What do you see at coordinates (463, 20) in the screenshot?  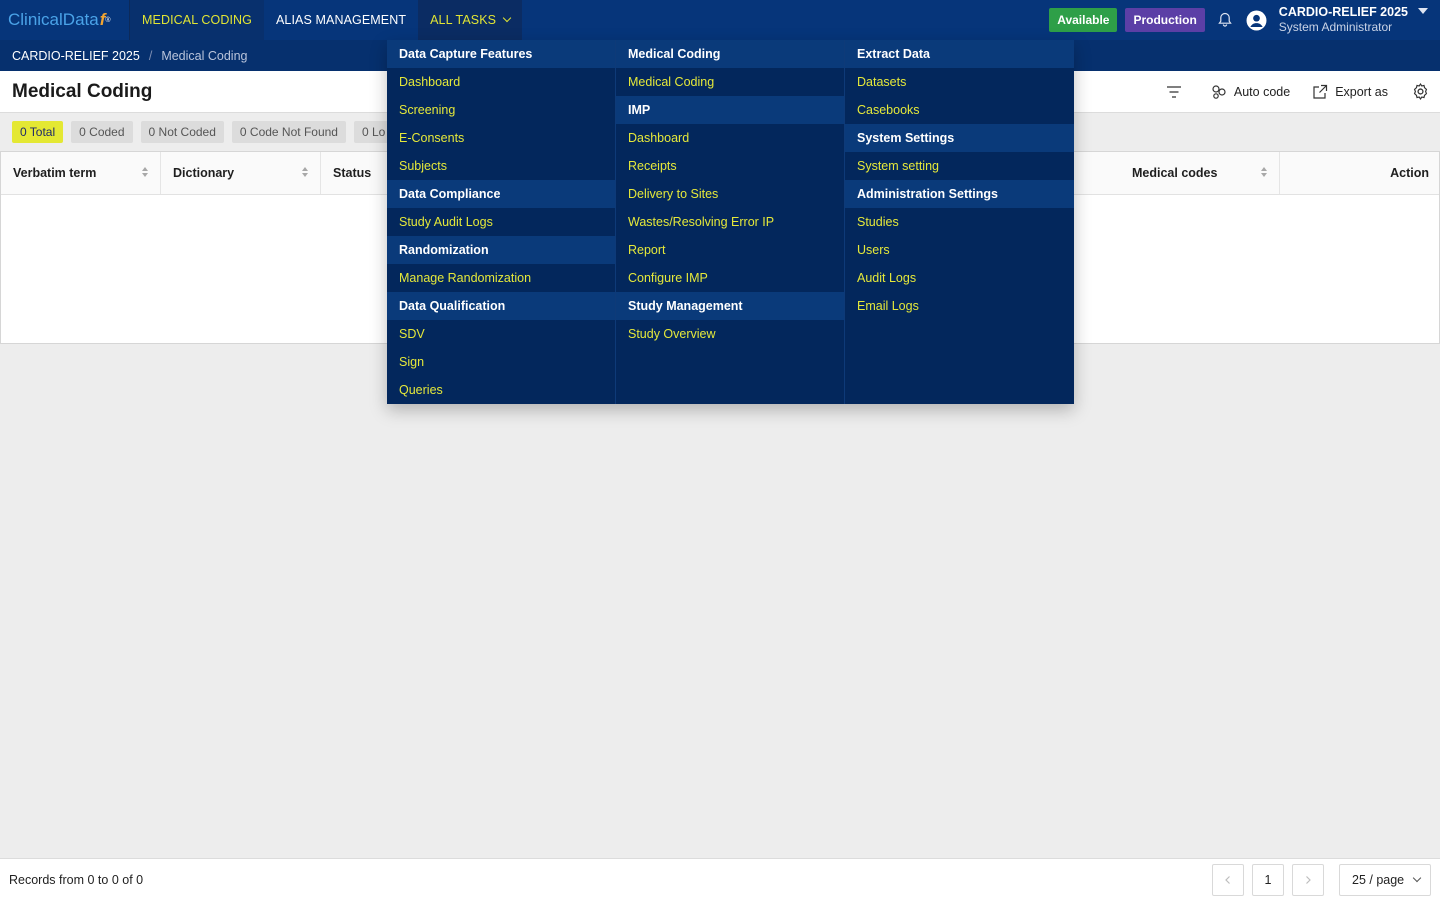 I see `nav-all-tasks-label: ALL TASKS` at bounding box center [463, 20].